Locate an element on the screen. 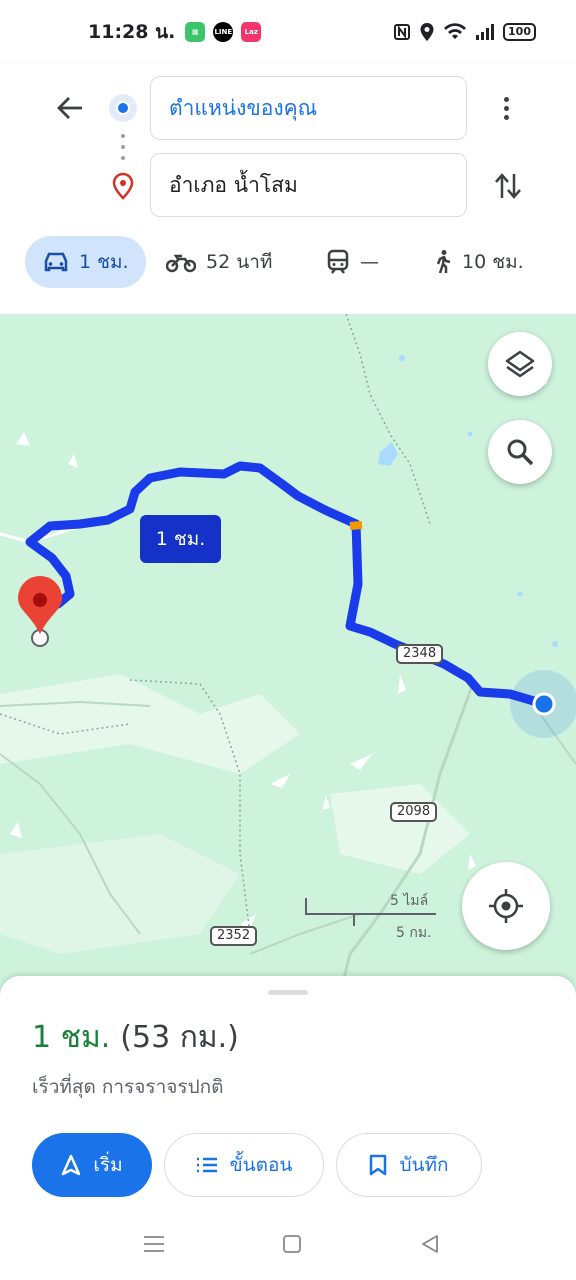 The width and height of the screenshot is (576, 1280). route-summary: 1 ชม. (53 กม.) is located at coordinates (135, 1037).